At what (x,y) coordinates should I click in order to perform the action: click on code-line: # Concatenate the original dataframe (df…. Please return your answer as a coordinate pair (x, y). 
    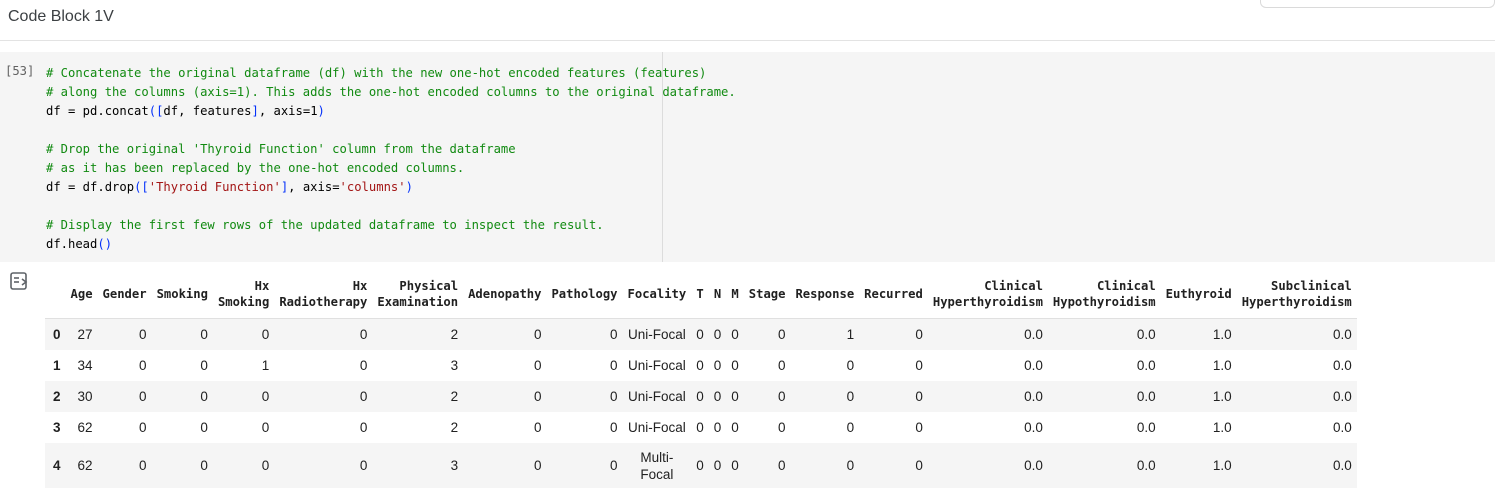
    Looking at the image, I should click on (391, 73).